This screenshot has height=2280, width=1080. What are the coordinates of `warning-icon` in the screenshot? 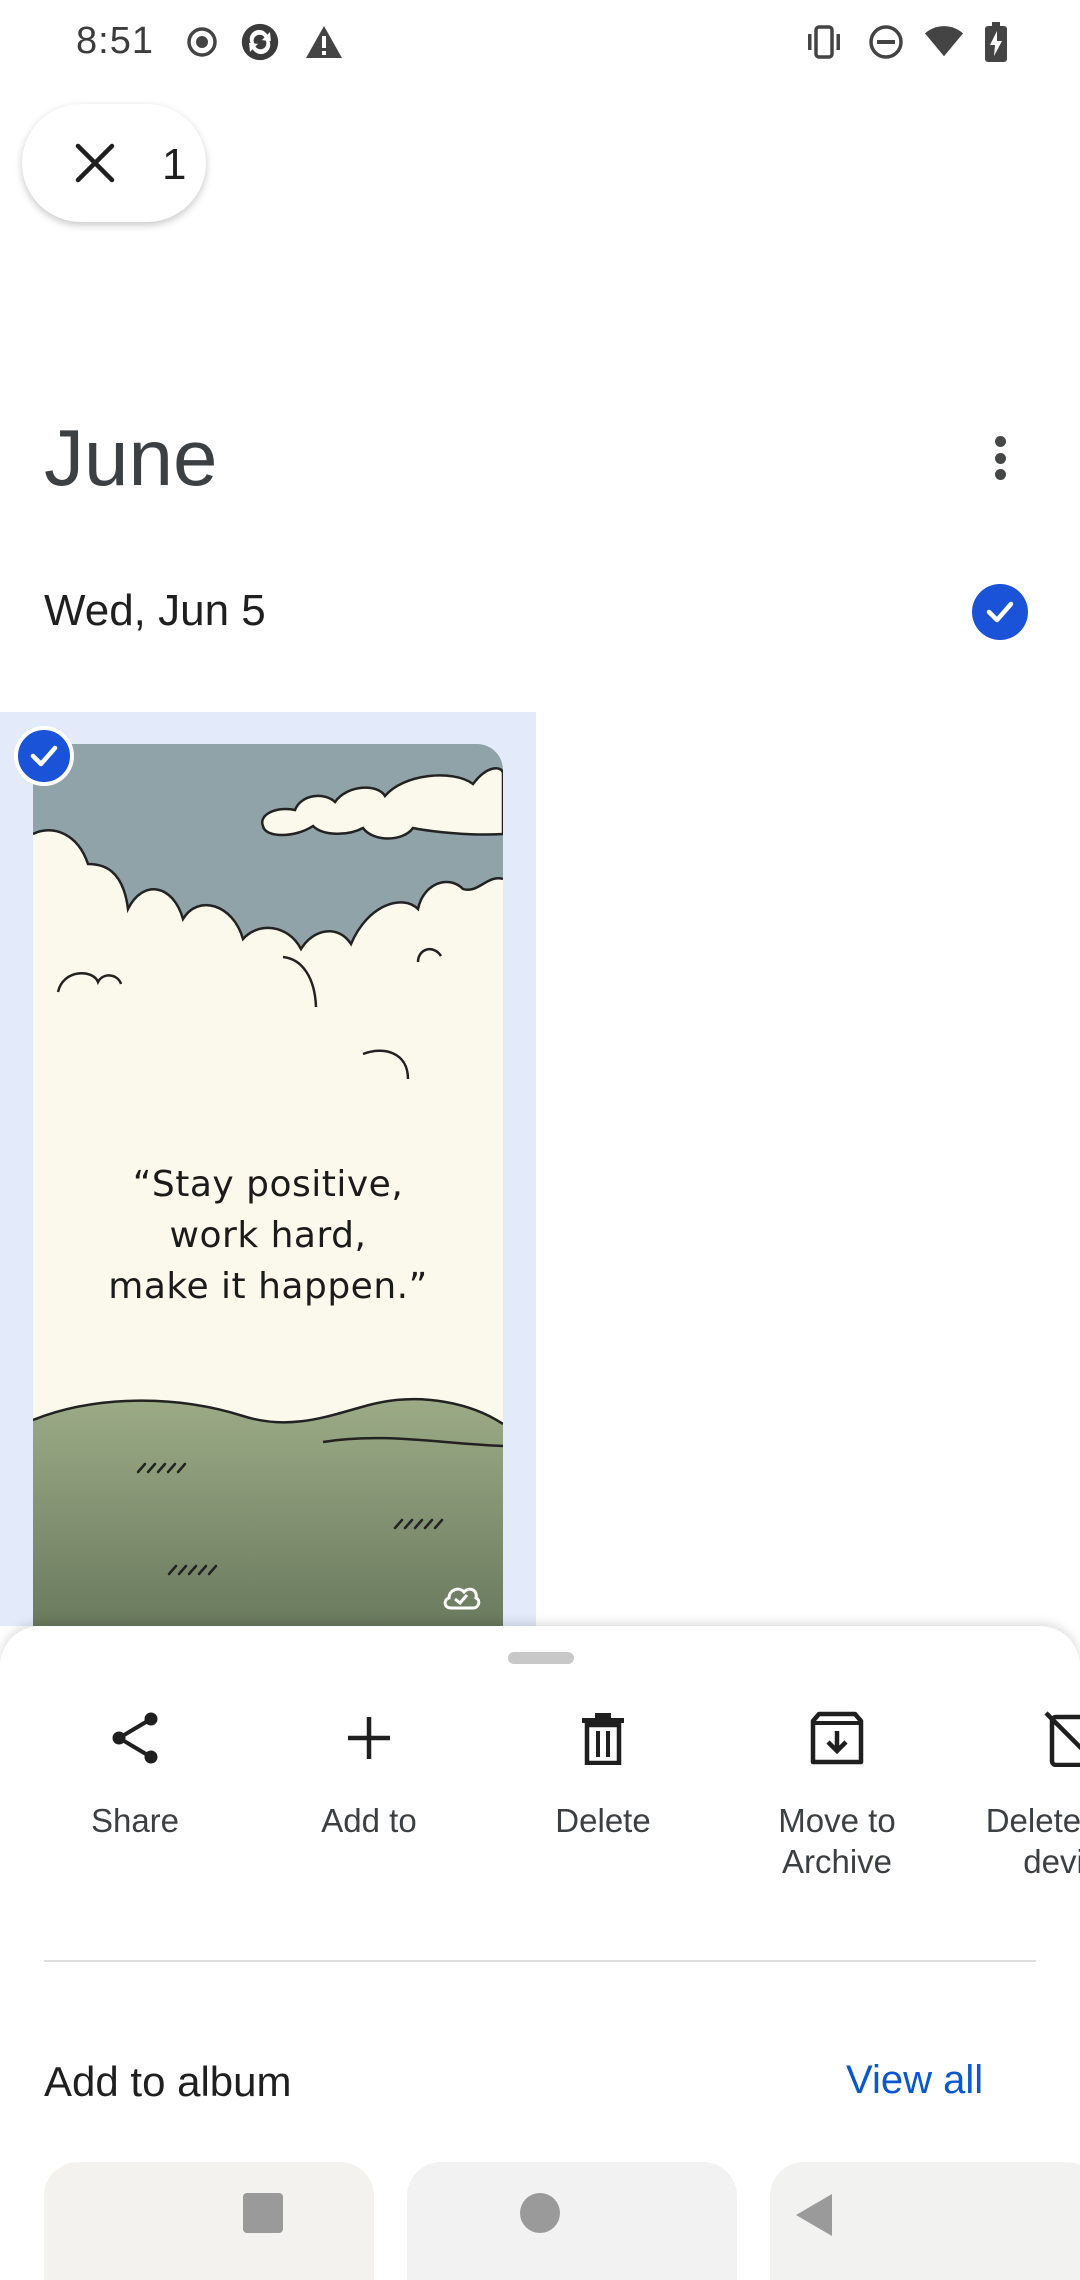 It's located at (324, 42).